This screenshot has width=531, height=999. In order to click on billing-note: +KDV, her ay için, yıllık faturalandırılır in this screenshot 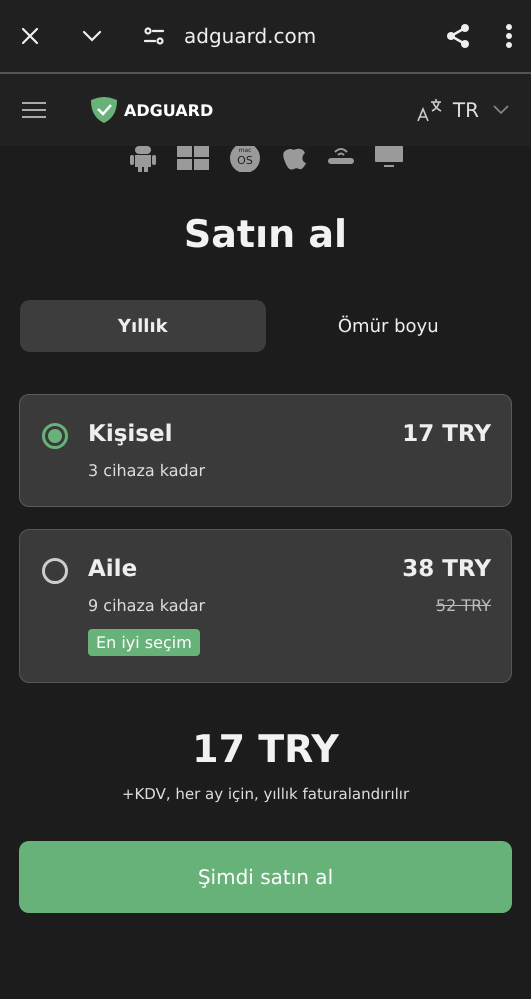, I will do `click(265, 794)`.